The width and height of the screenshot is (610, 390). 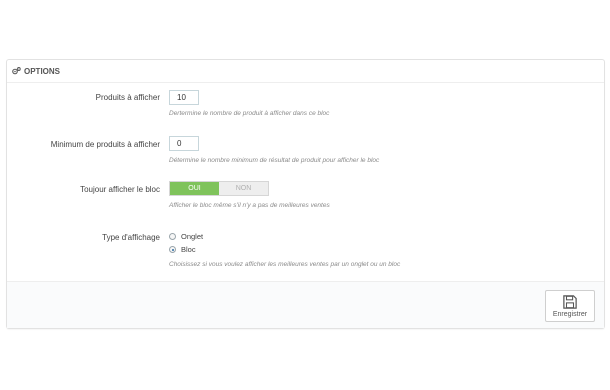 What do you see at coordinates (184, 143) in the screenshot?
I see `minimum-input: 0` at bounding box center [184, 143].